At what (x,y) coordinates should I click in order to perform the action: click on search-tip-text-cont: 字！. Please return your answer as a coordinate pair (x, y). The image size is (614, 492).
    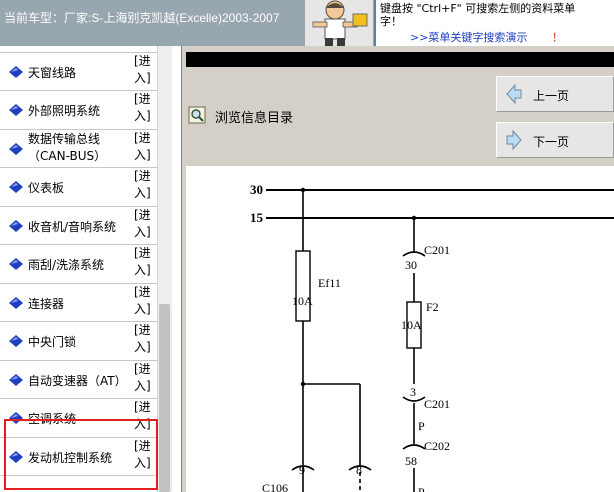
    Looking at the image, I should click on (391, 21).